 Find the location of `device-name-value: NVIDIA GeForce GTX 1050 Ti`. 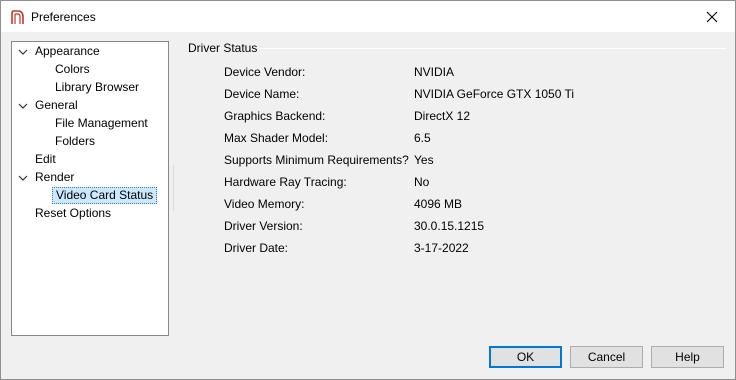

device-name-value: NVIDIA GeForce GTX 1050 Ti is located at coordinates (494, 94).